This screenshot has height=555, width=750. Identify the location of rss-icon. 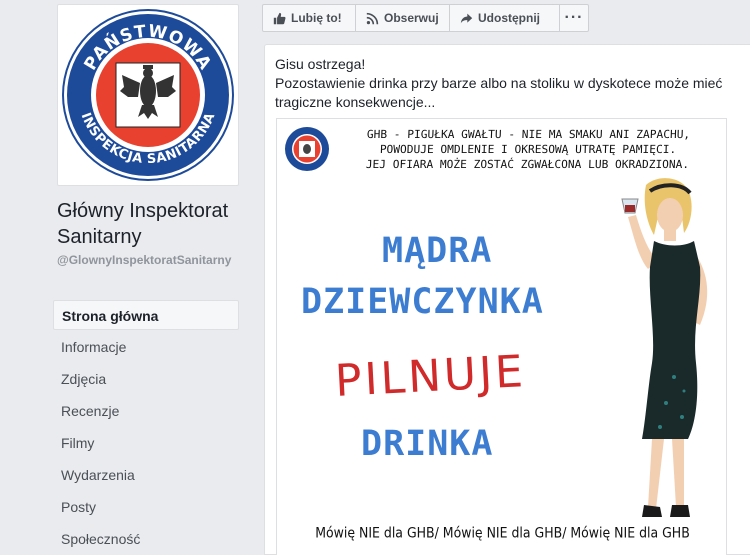
(372, 18).